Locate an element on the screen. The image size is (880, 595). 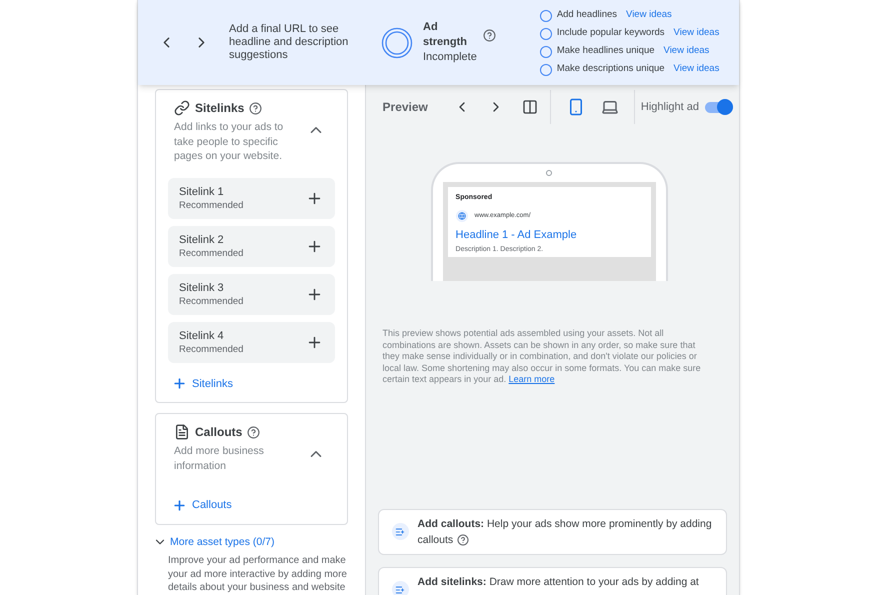
sitelink-row: Sitelink 2 Recommended is located at coordinates (251, 246).